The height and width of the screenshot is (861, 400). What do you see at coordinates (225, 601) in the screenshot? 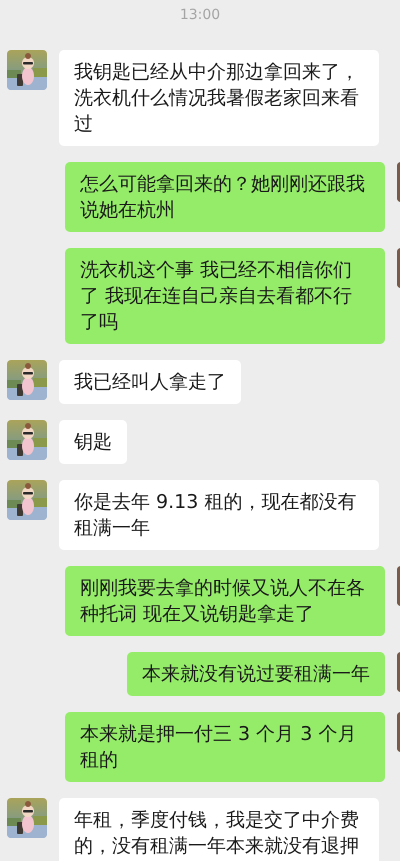
I see `message-bubble: 刚刚我要去拿的时候又说人不在各种托词 现在又说钥匙拿走了` at bounding box center [225, 601].